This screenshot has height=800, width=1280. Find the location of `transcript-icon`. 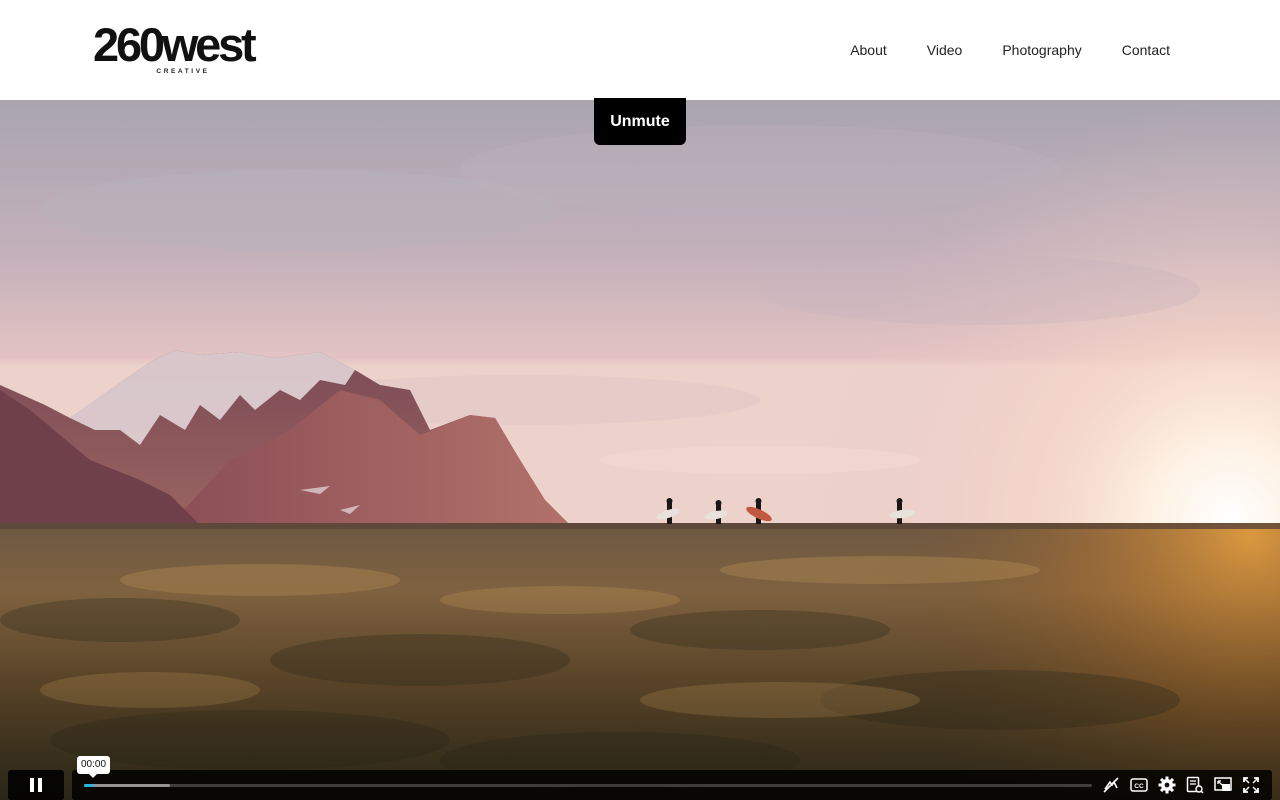

transcript-icon is located at coordinates (1195, 785).